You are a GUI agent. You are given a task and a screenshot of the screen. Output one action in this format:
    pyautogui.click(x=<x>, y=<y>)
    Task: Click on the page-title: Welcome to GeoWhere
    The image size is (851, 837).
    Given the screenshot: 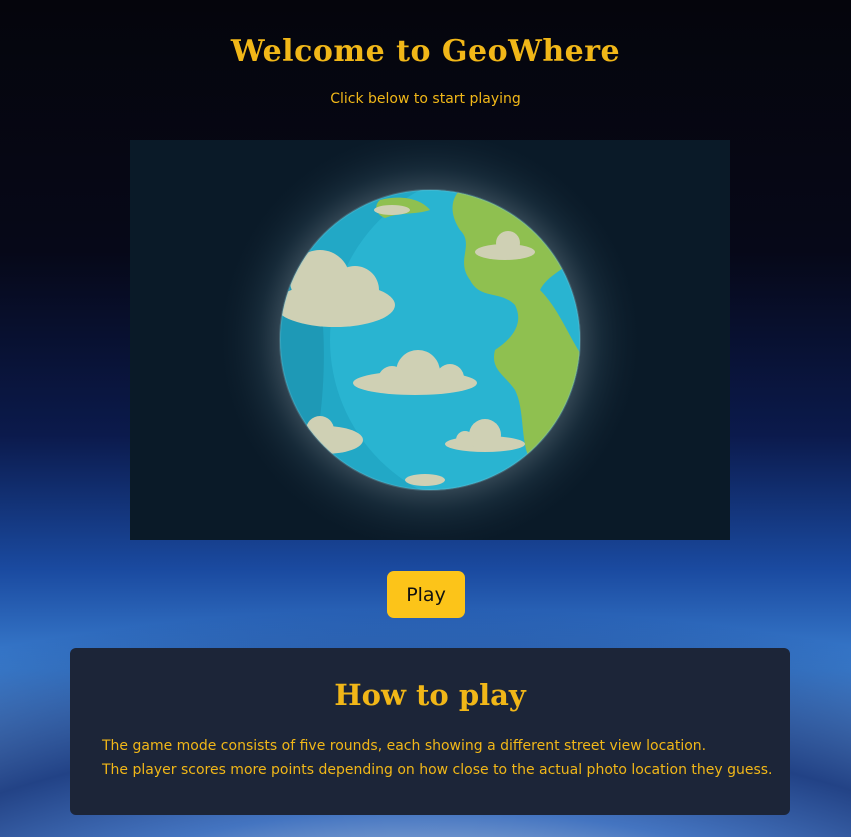 What is the action you would take?
    pyautogui.click(x=425, y=51)
    